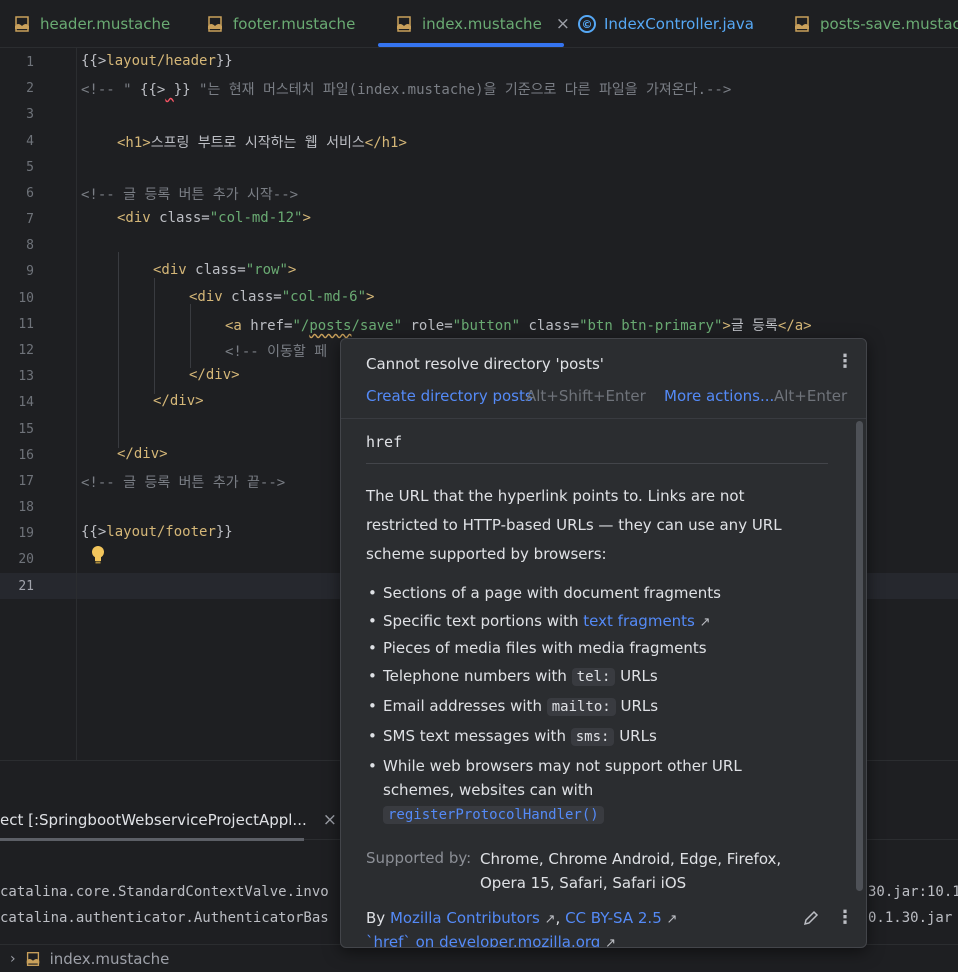  Describe the element at coordinates (477, 736) in the screenshot. I see `list-item-text: SMS text messages with` at that location.